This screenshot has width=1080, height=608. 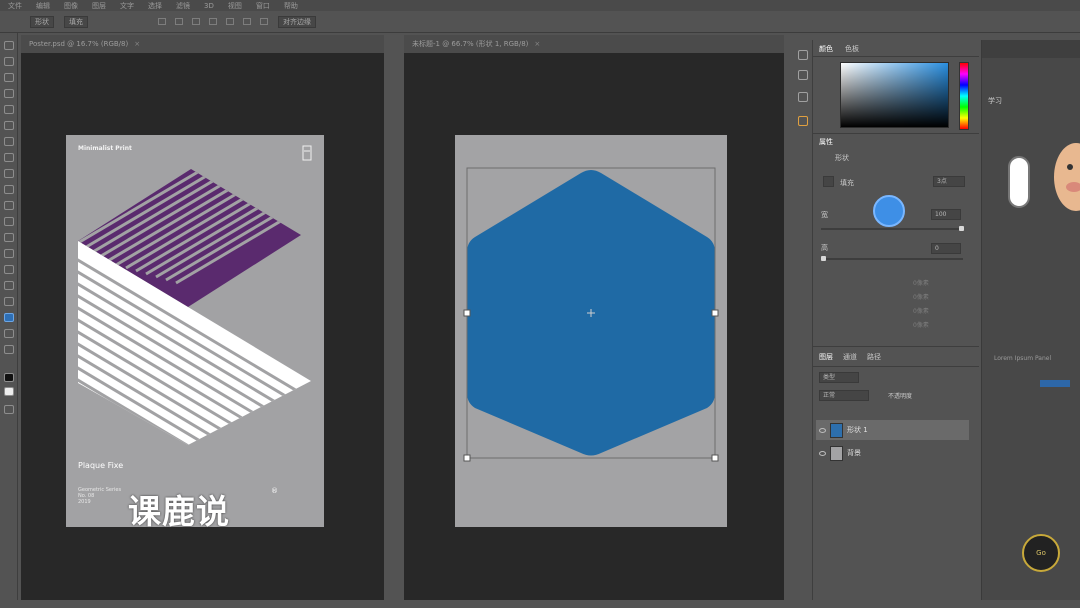 What do you see at coordinates (84, 502) in the screenshot?
I see `poster-small-line: 2019` at bounding box center [84, 502].